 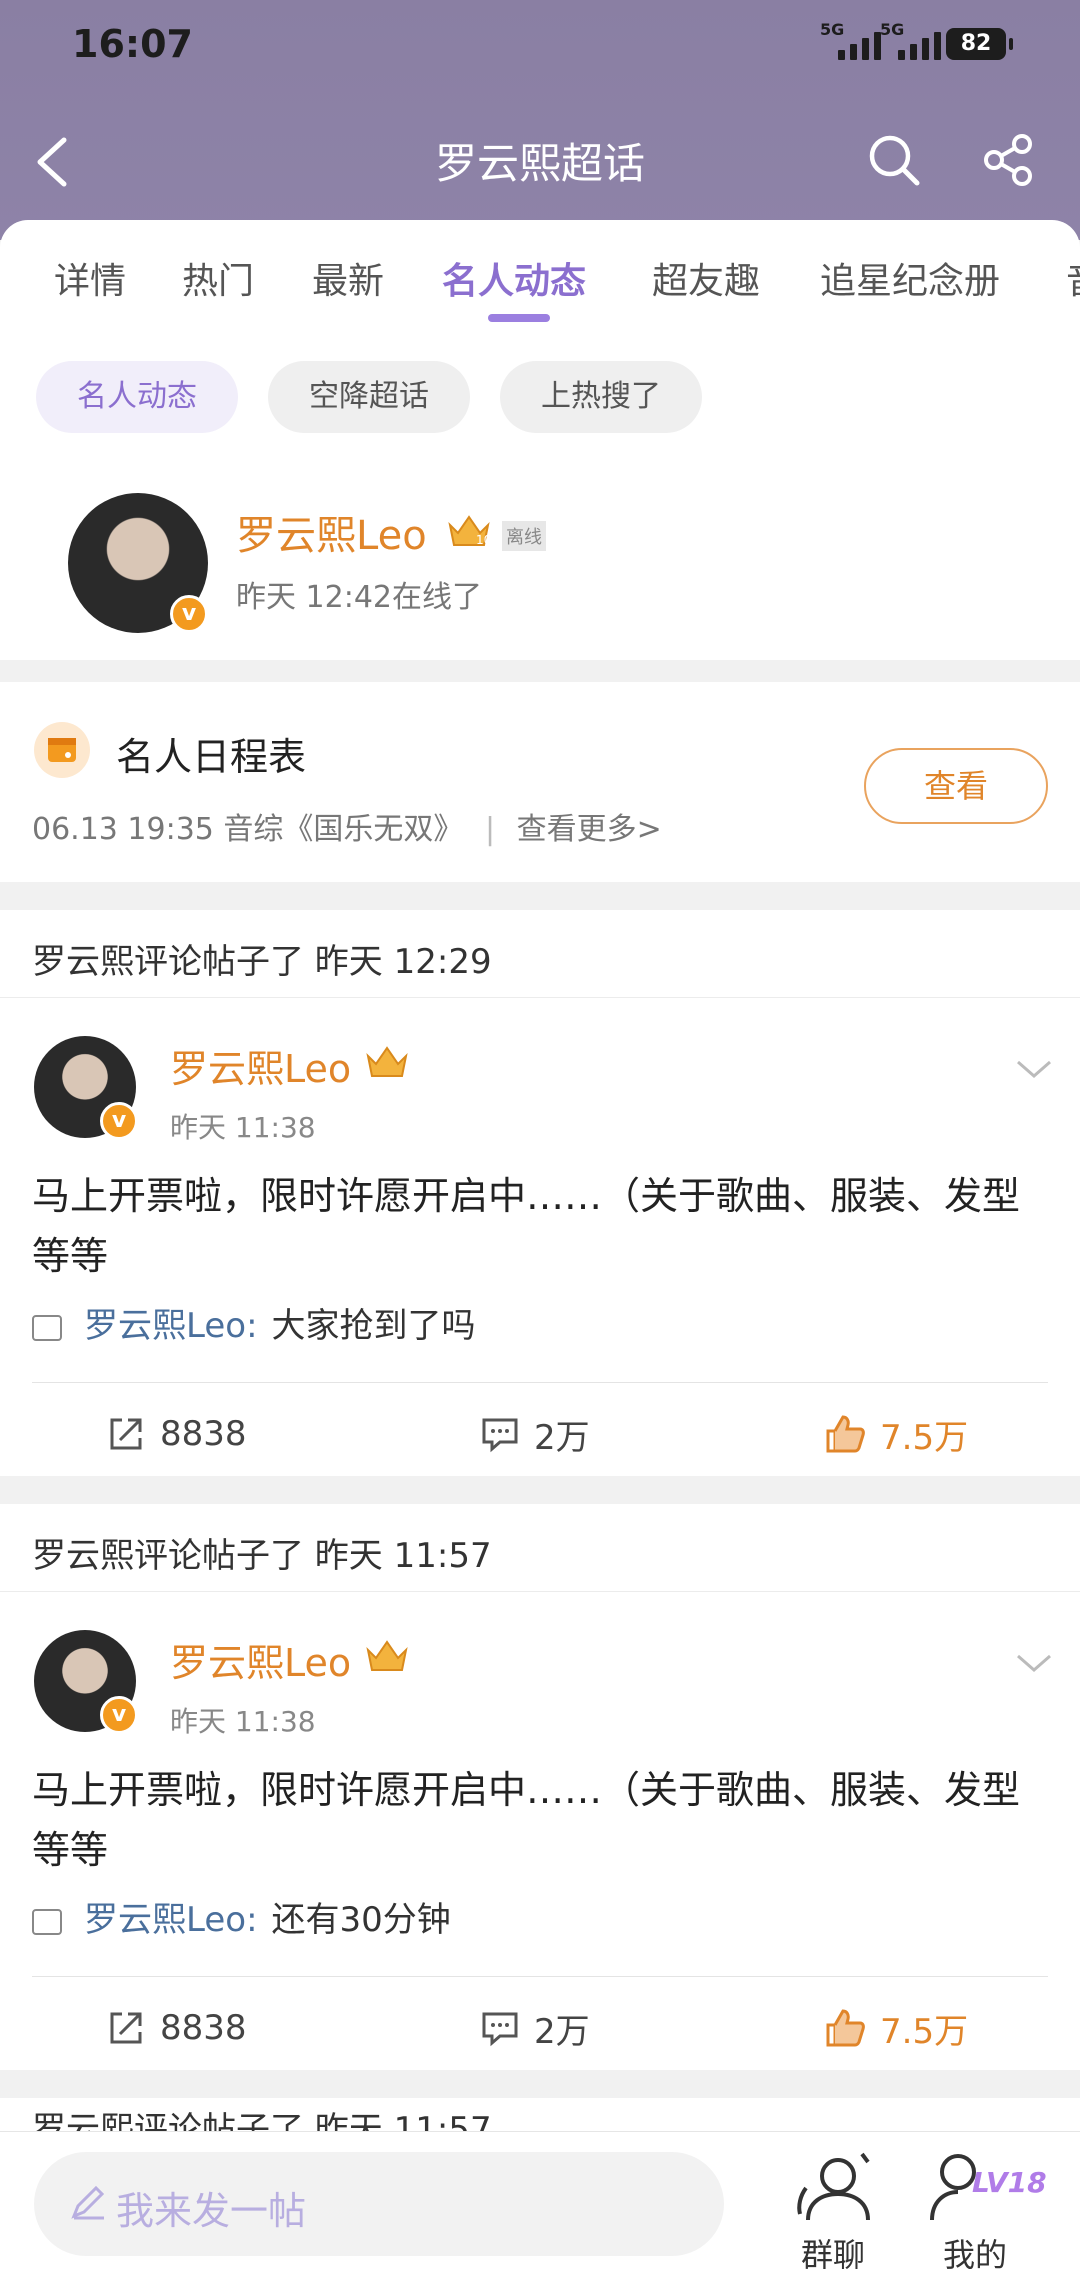 What do you see at coordinates (331, 532) in the screenshot?
I see `celebrity-name: 罗云熙Leo` at bounding box center [331, 532].